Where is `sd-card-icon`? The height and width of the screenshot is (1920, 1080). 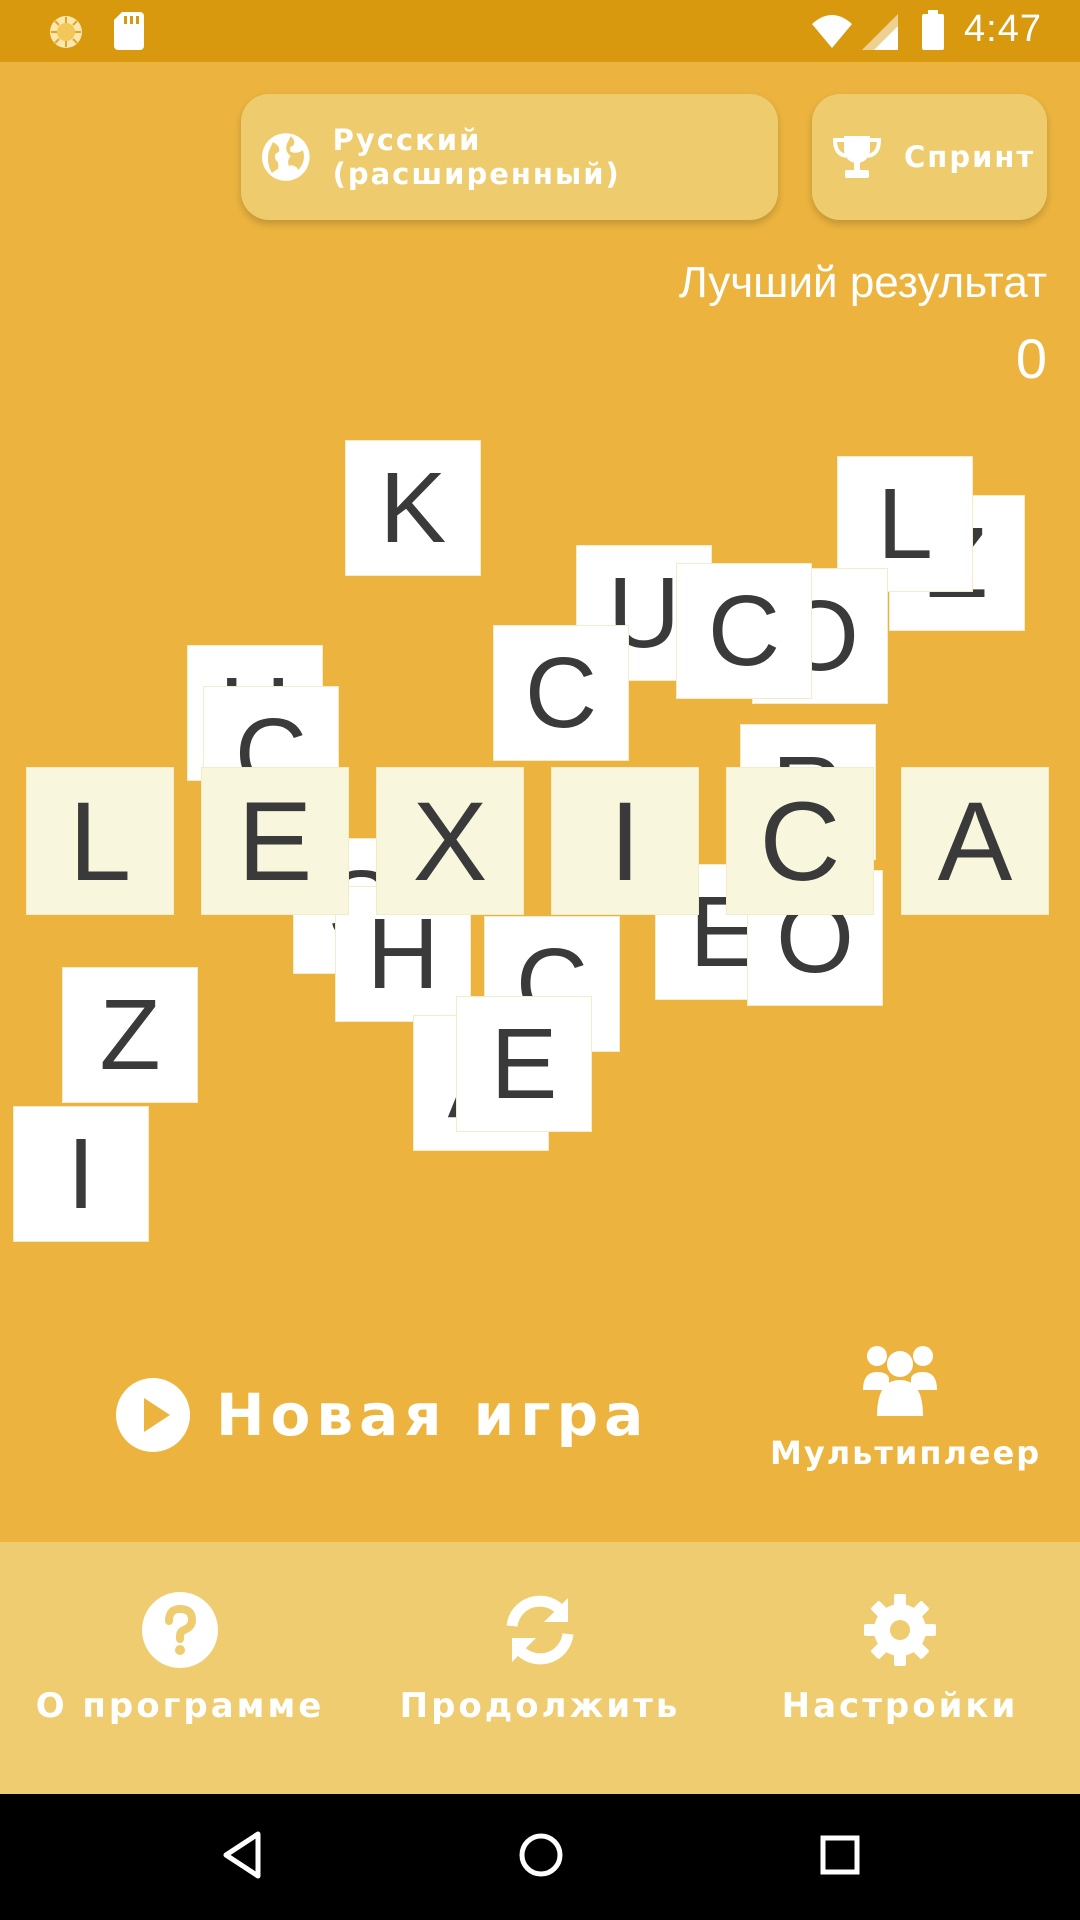
sd-card-icon is located at coordinates (129, 31).